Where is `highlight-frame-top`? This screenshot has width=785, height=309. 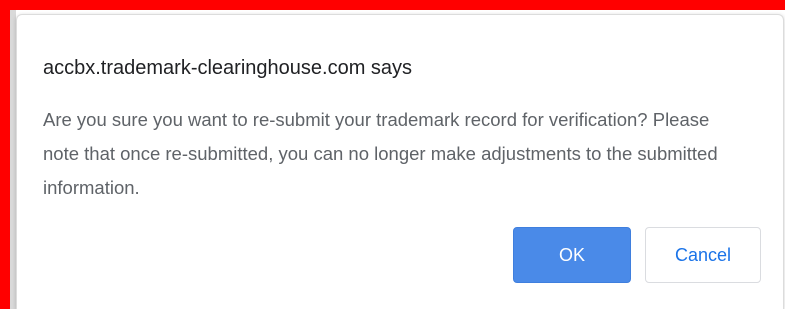
highlight-frame-top is located at coordinates (392, 5).